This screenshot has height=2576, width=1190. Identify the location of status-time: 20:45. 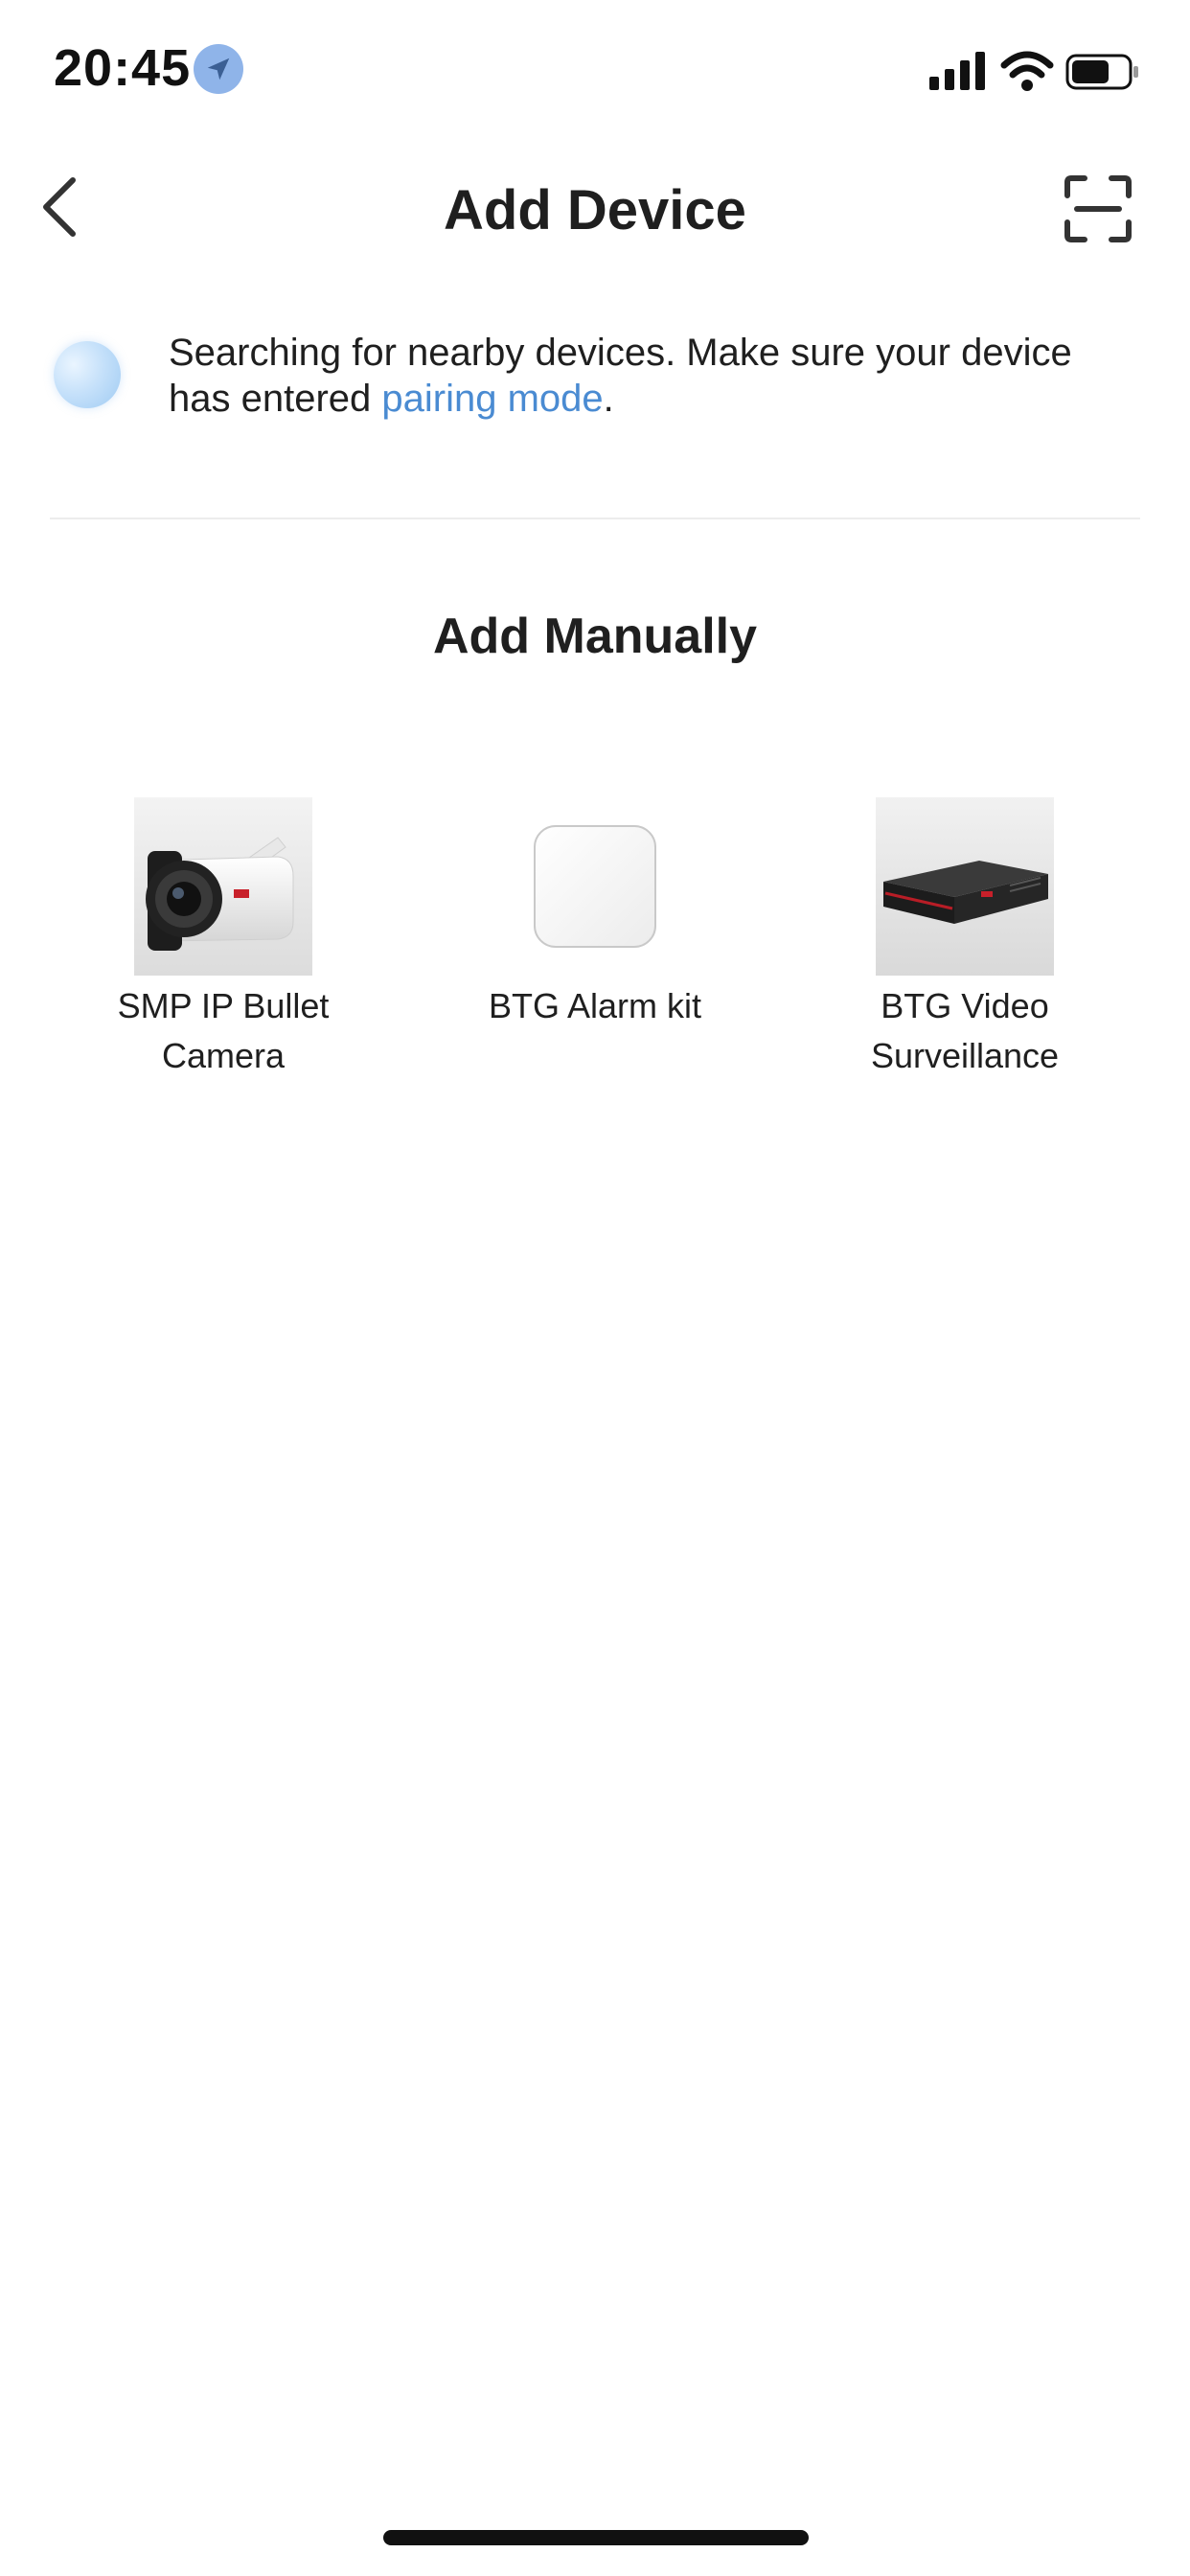
(123, 68).